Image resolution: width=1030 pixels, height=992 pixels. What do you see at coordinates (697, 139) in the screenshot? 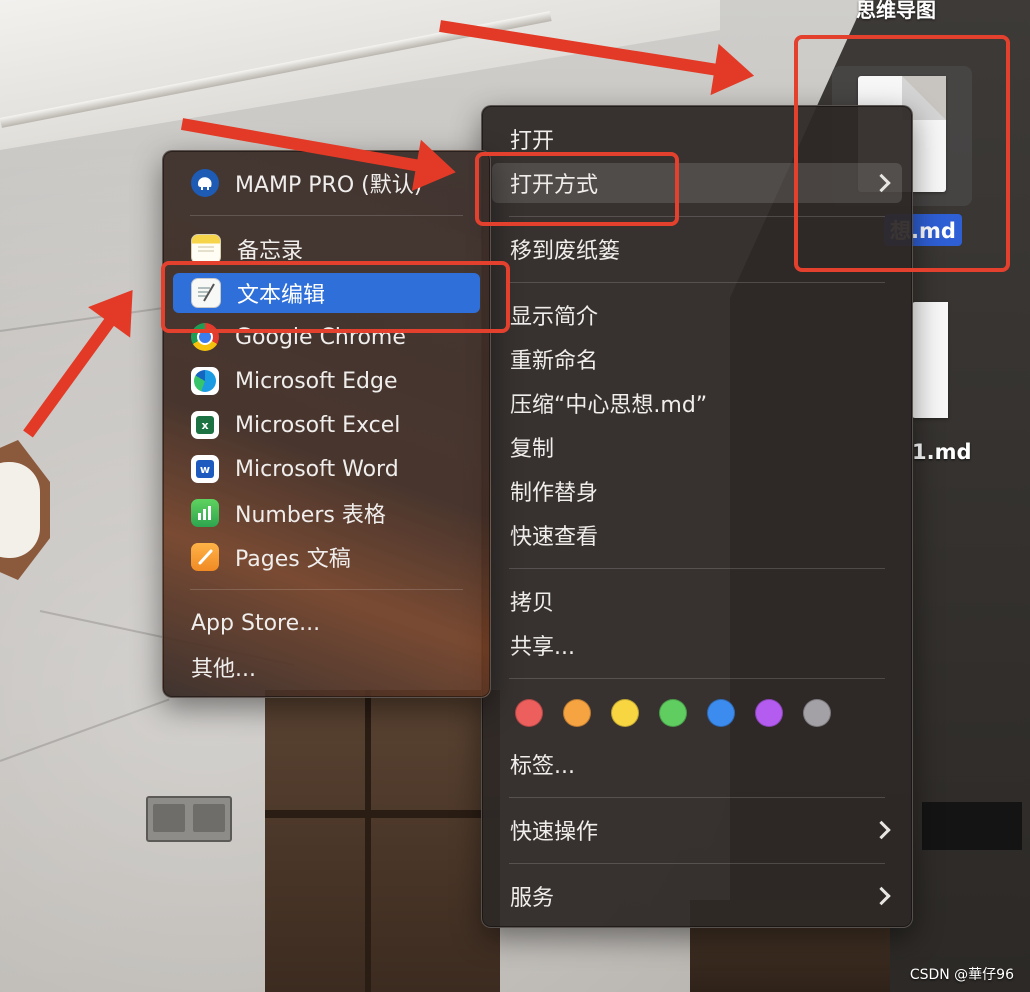
I see `menu-item-open: 打开` at bounding box center [697, 139].